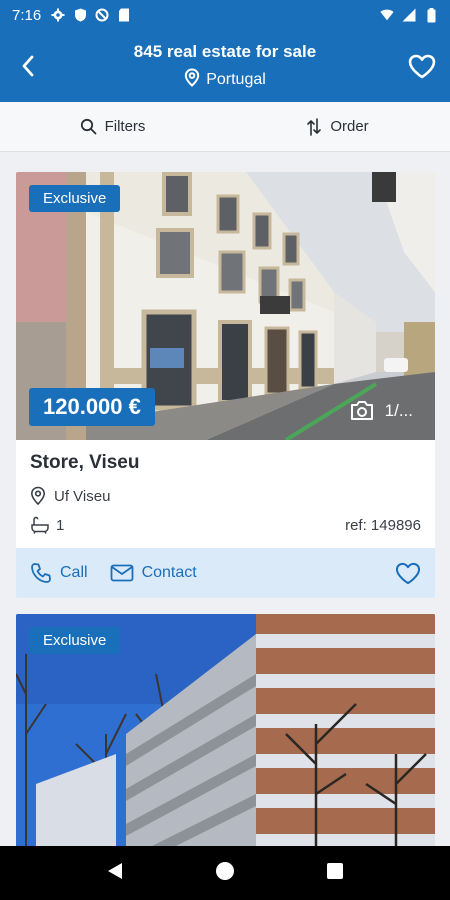  What do you see at coordinates (27, 15) in the screenshot?
I see `status-time: 7:16` at bounding box center [27, 15].